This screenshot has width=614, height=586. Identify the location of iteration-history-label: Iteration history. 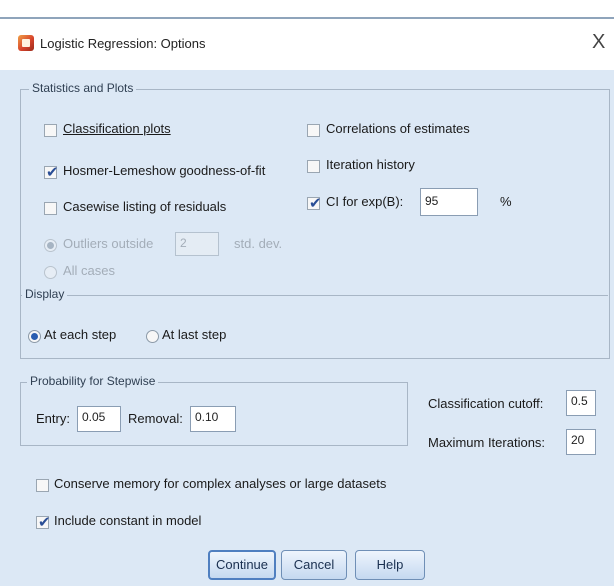
(370, 164).